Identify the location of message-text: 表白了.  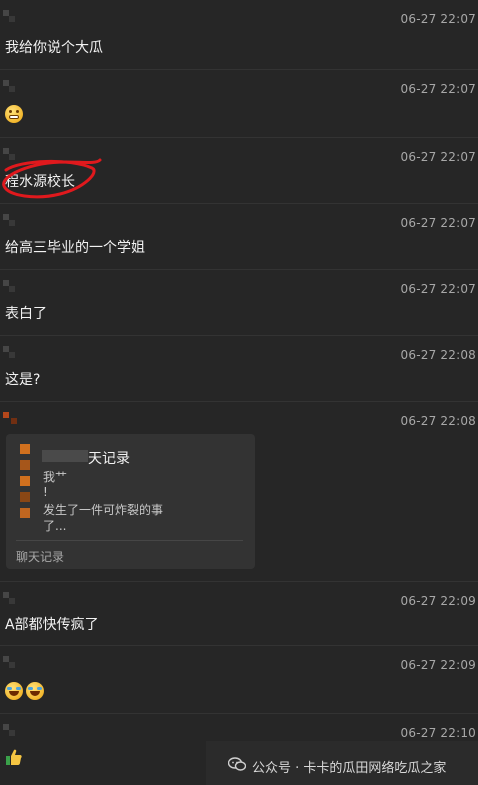
(26, 313).